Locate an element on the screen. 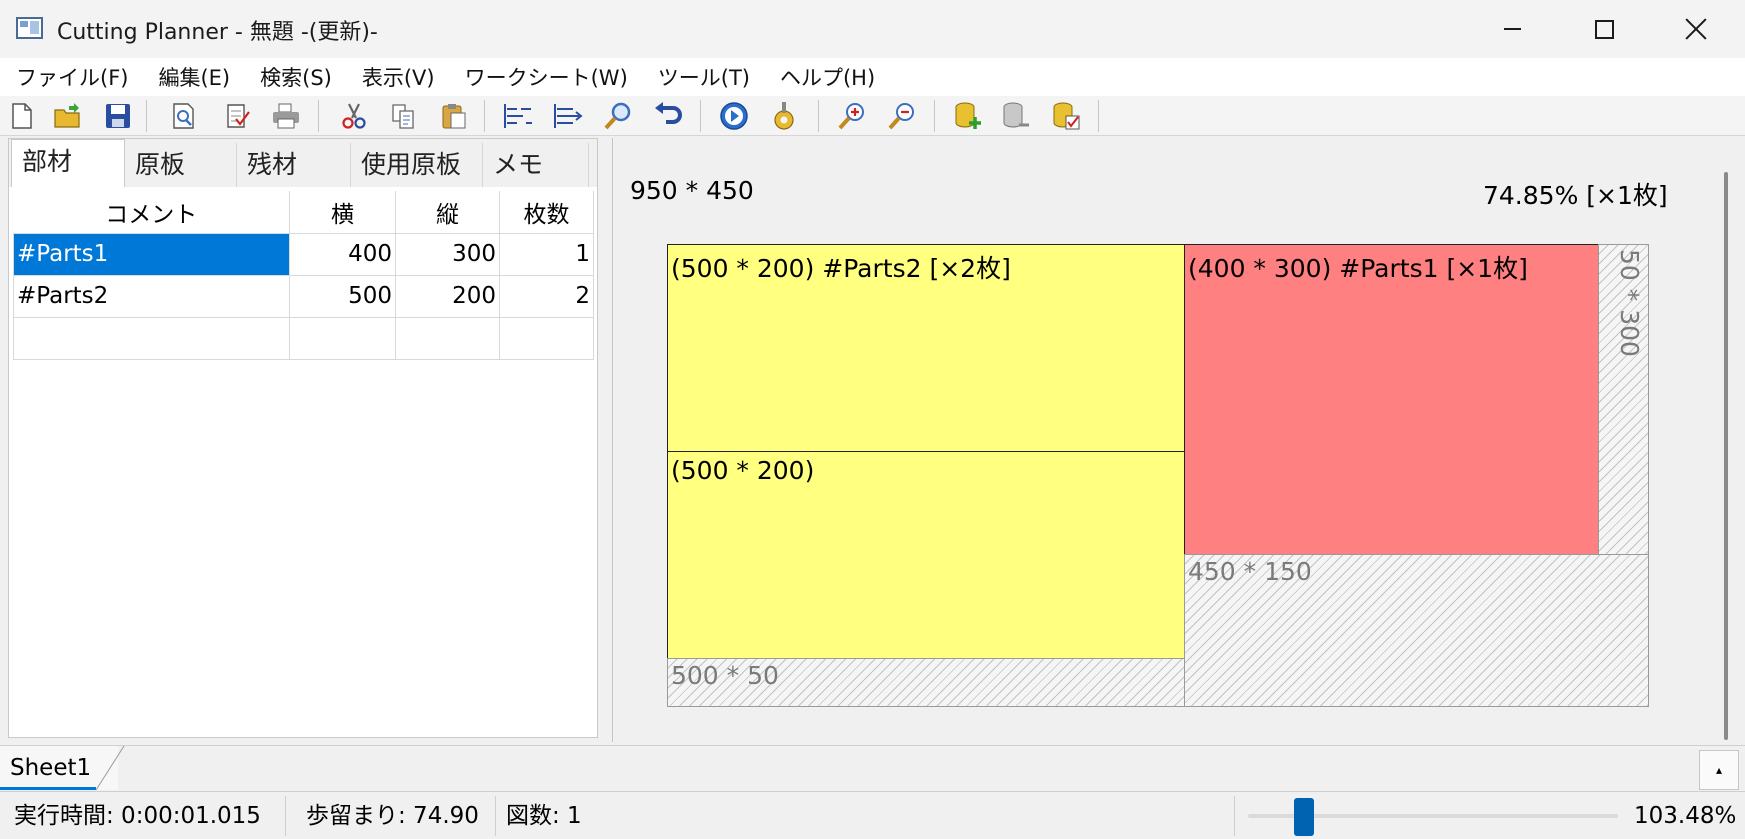 The height and width of the screenshot is (839, 1745). scrap-area: 50 * 300 is located at coordinates (1623, 399).